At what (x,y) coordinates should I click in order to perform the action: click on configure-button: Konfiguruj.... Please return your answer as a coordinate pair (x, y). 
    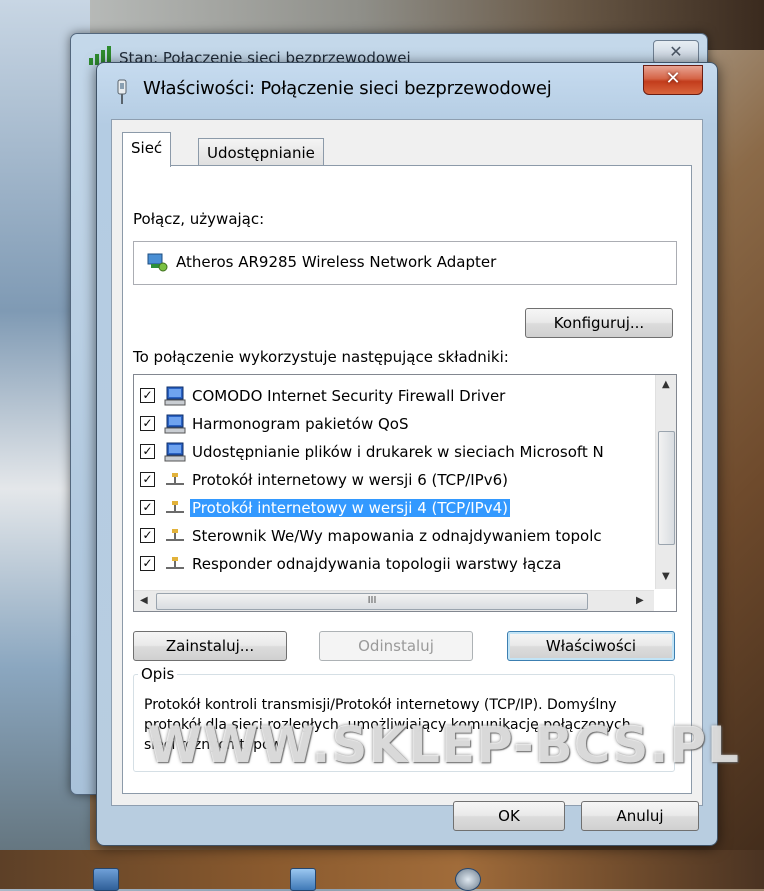
    Looking at the image, I should click on (599, 323).